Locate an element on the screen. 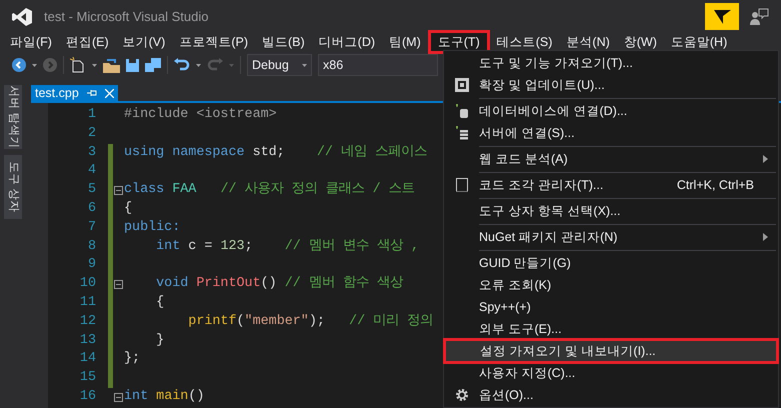 Image resolution: width=781 pixels, height=408 pixels. line-number: 16 is located at coordinates (87, 397).